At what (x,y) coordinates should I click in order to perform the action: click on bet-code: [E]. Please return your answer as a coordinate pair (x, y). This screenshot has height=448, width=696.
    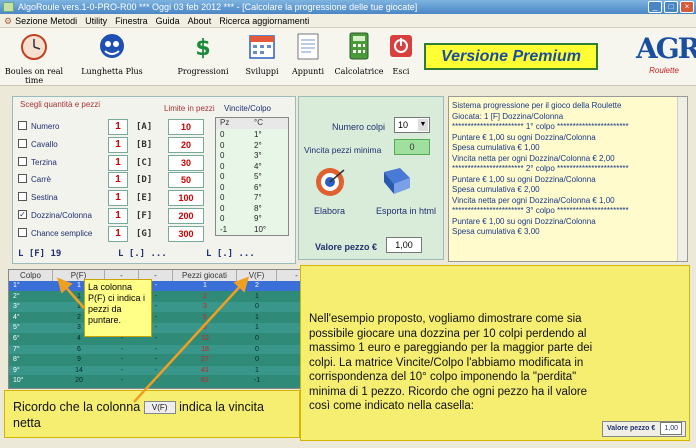
    Looking at the image, I should click on (144, 198).